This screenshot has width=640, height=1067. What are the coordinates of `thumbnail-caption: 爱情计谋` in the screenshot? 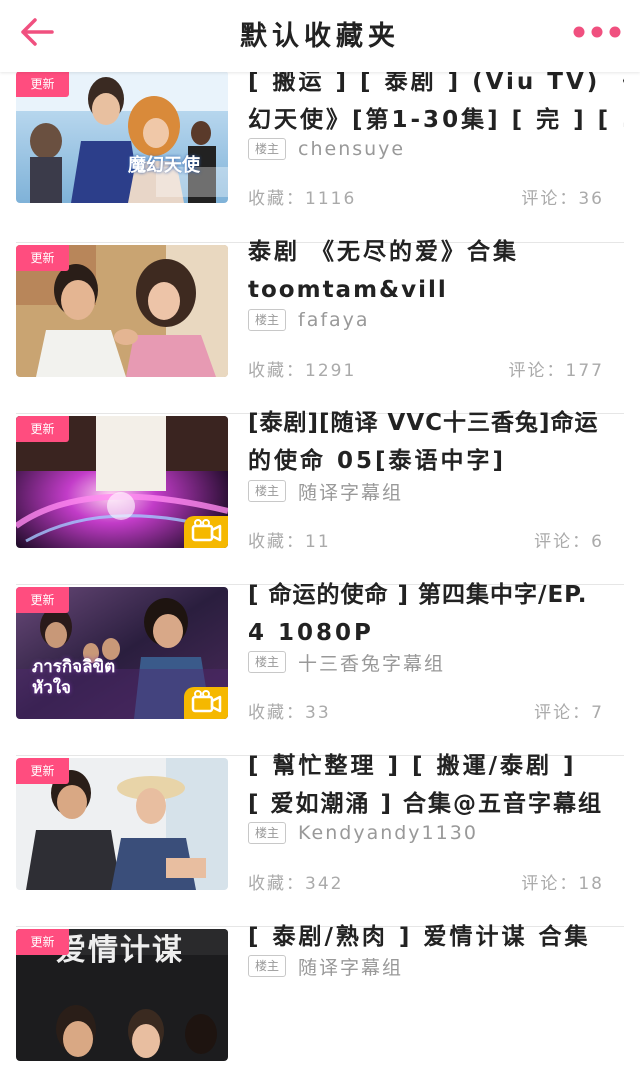 It's located at (120, 950).